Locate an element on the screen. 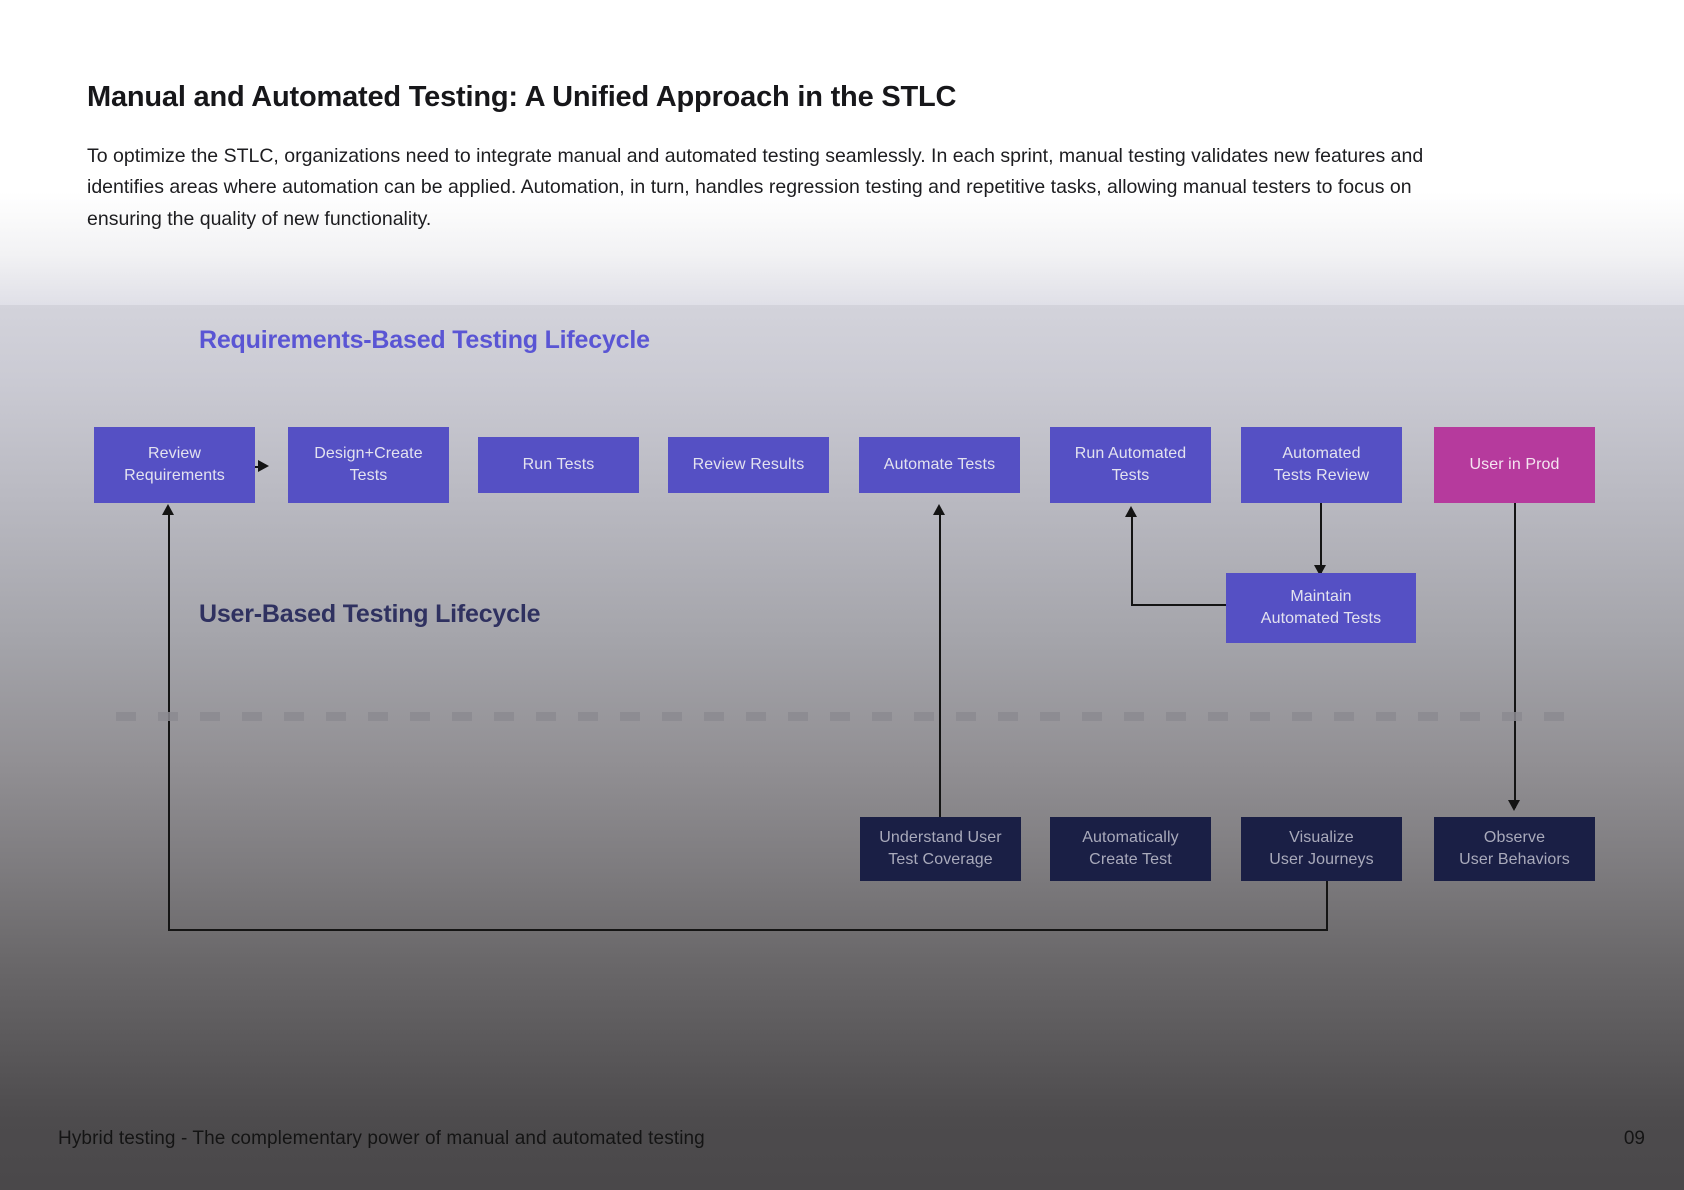 This screenshot has width=1684, height=1190. arrowhead-prod-to-observe is located at coordinates (1514, 805).